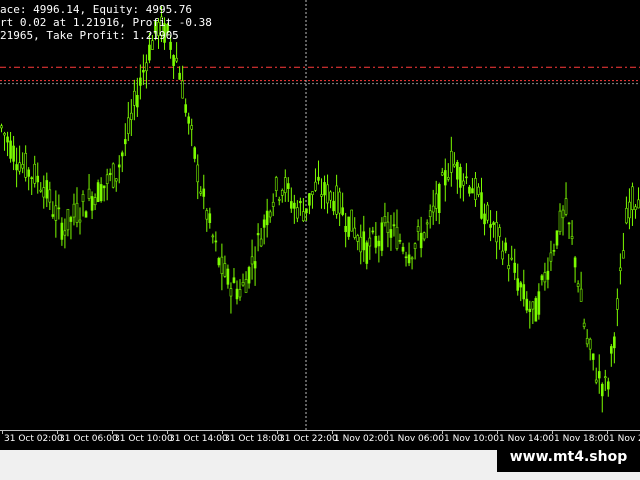  Describe the element at coordinates (361, 439) in the screenshot. I see `time-tick-label: 1 Nov 02:00` at that location.